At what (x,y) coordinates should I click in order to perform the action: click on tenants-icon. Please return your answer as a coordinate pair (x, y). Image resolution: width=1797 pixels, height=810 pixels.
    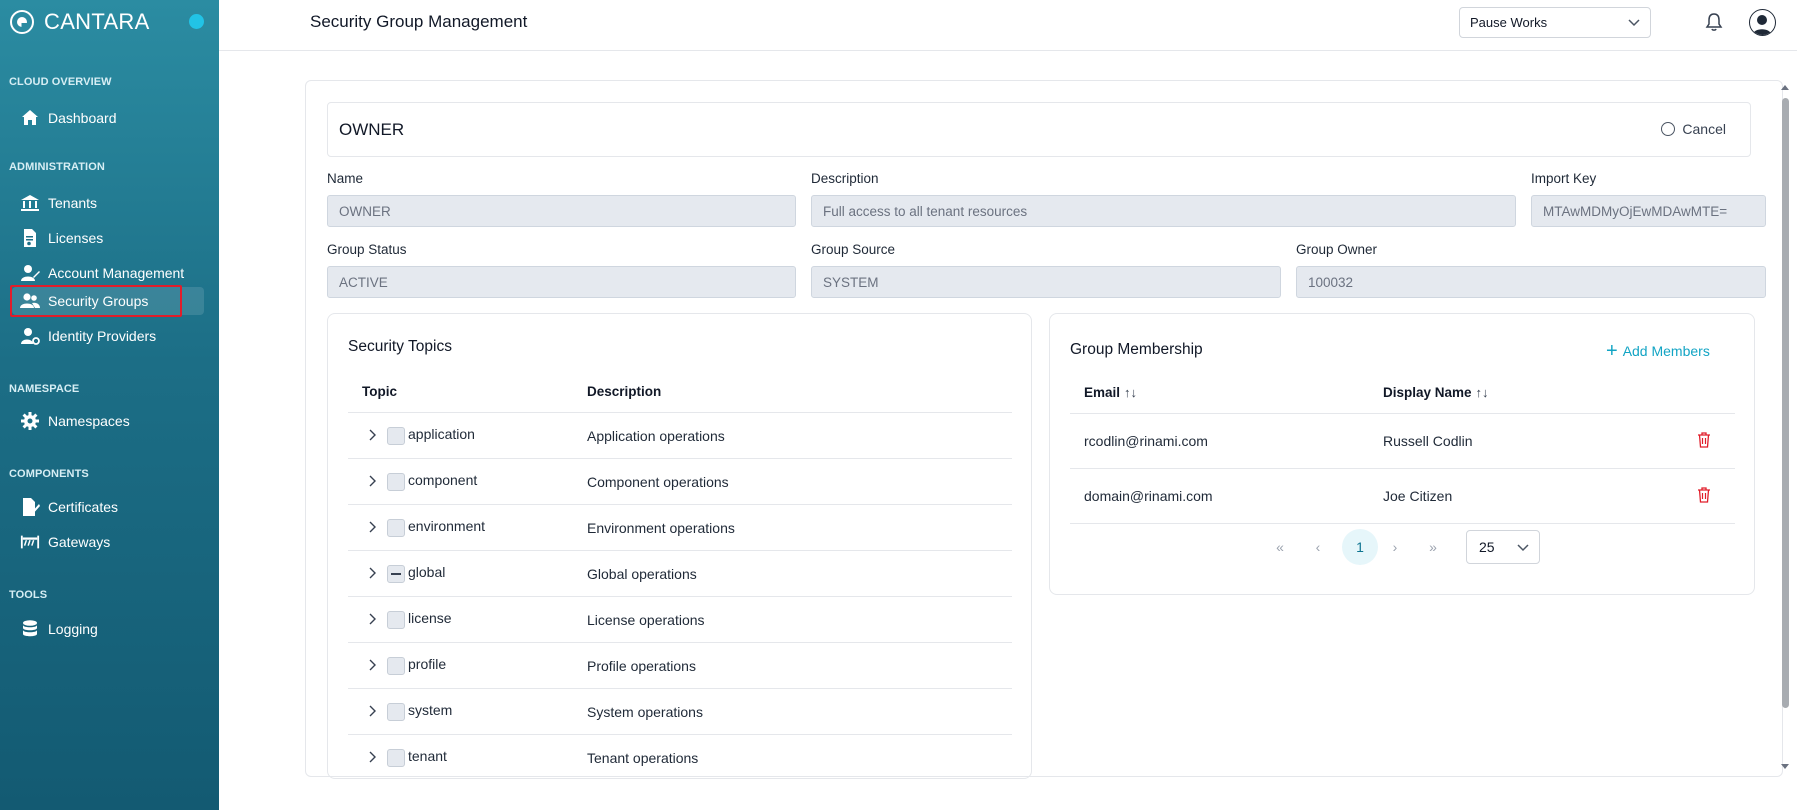
    Looking at the image, I should click on (30, 203).